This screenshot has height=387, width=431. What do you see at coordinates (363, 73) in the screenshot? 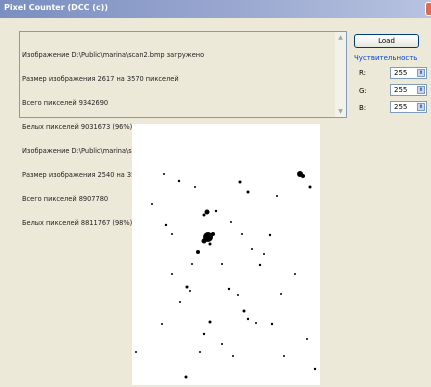
I see `r-label: R:` at bounding box center [363, 73].